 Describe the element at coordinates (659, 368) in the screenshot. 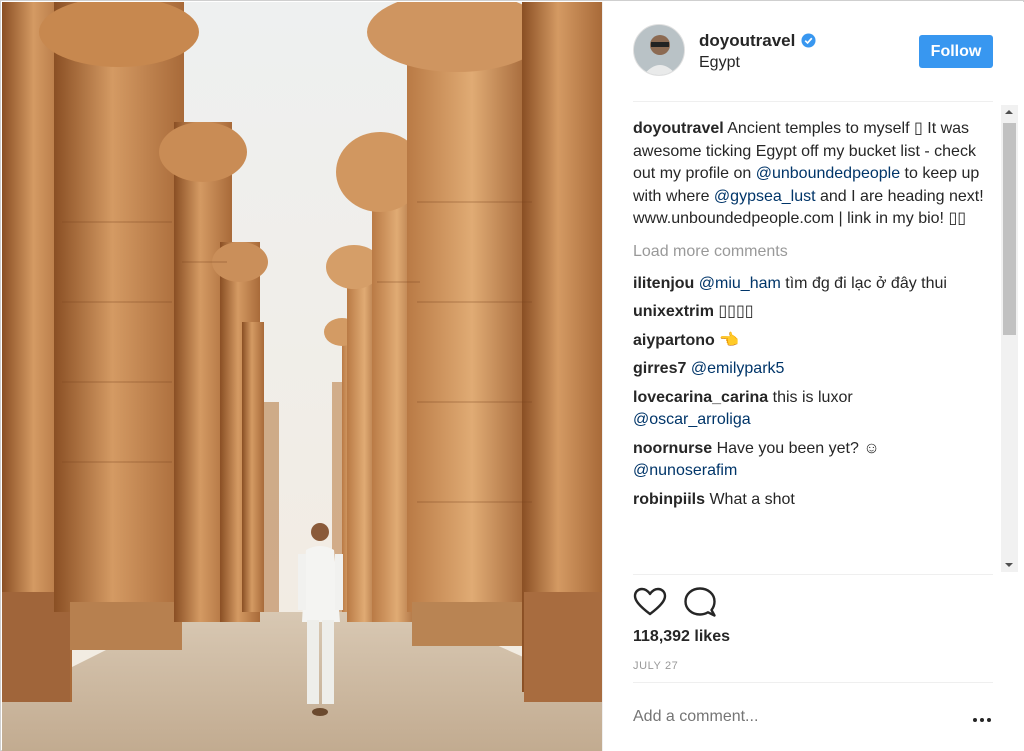

I see `comment-username: girres7` at that location.